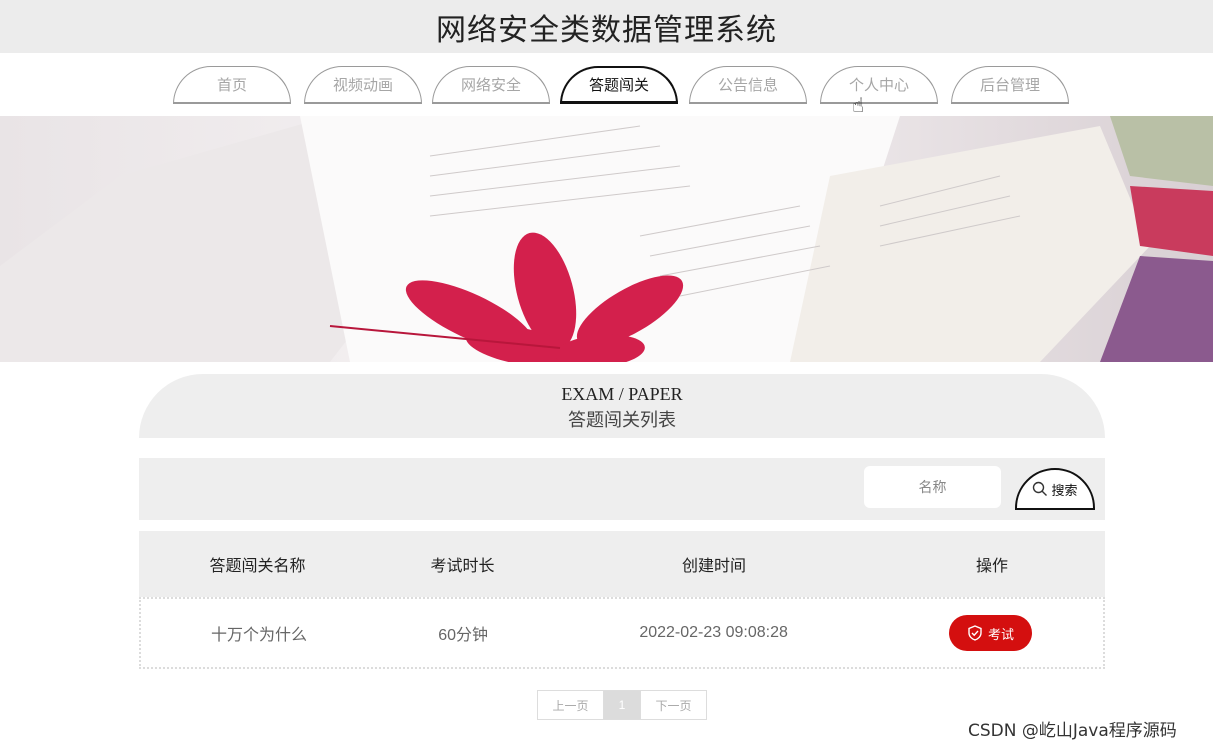 This screenshot has height=747, width=1213. Describe the element at coordinates (673, 705) in the screenshot. I see `next-page-button: 下一页` at that location.